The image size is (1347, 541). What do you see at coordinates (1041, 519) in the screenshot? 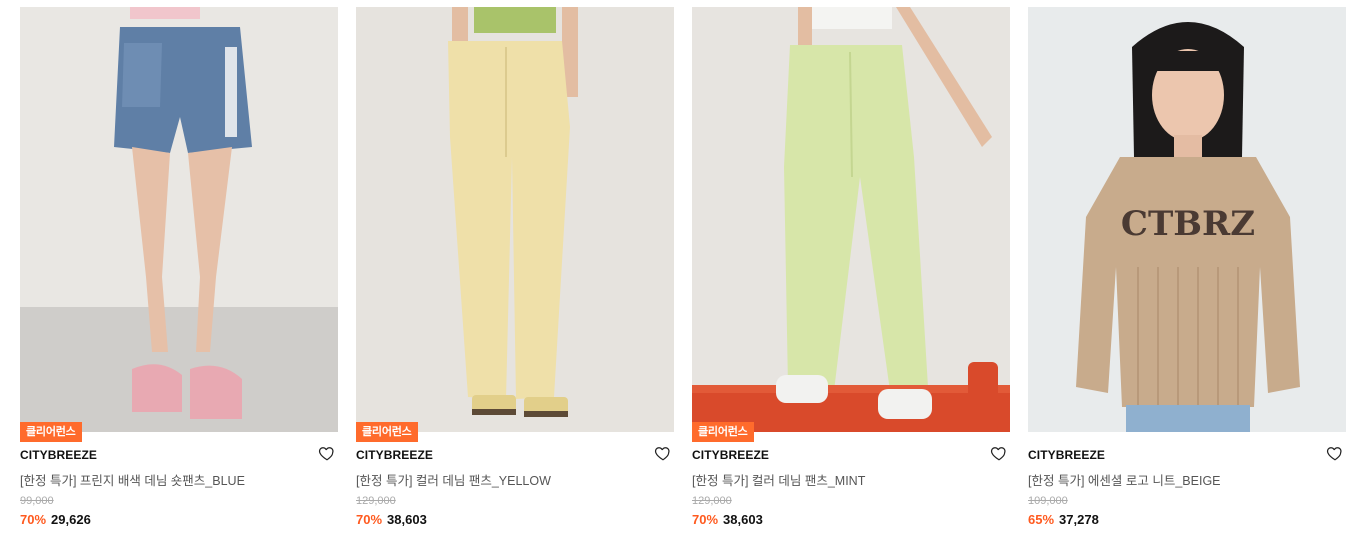
I see `discount-rate: 65%` at bounding box center [1041, 519].